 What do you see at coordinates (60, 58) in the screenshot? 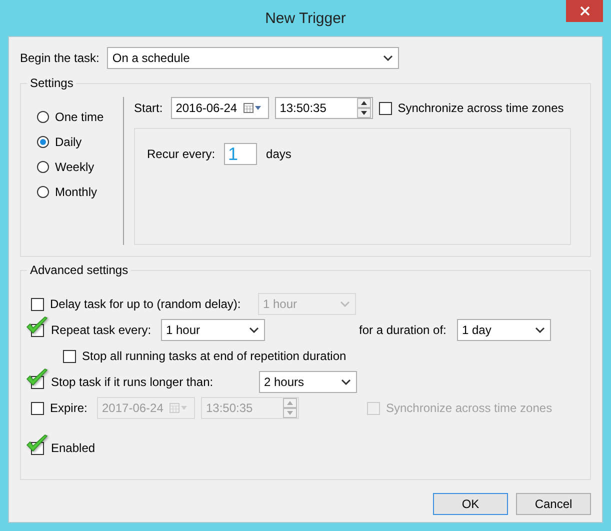
I see `begin-label: Begin the task:` at bounding box center [60, 58].